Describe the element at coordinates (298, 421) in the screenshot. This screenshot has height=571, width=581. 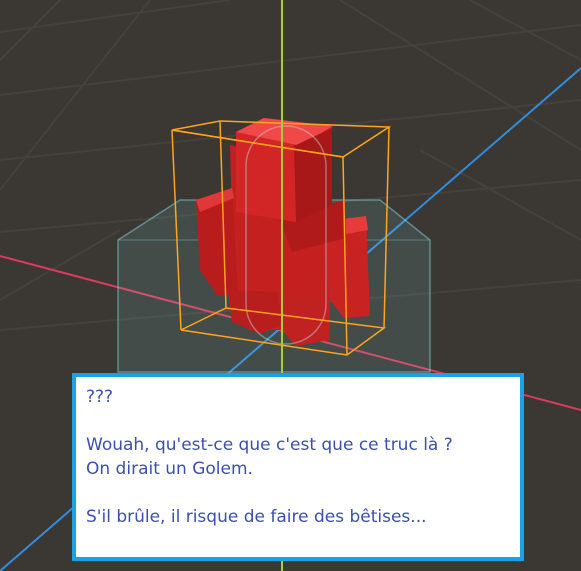
I see `dialog-spacer` at that location.